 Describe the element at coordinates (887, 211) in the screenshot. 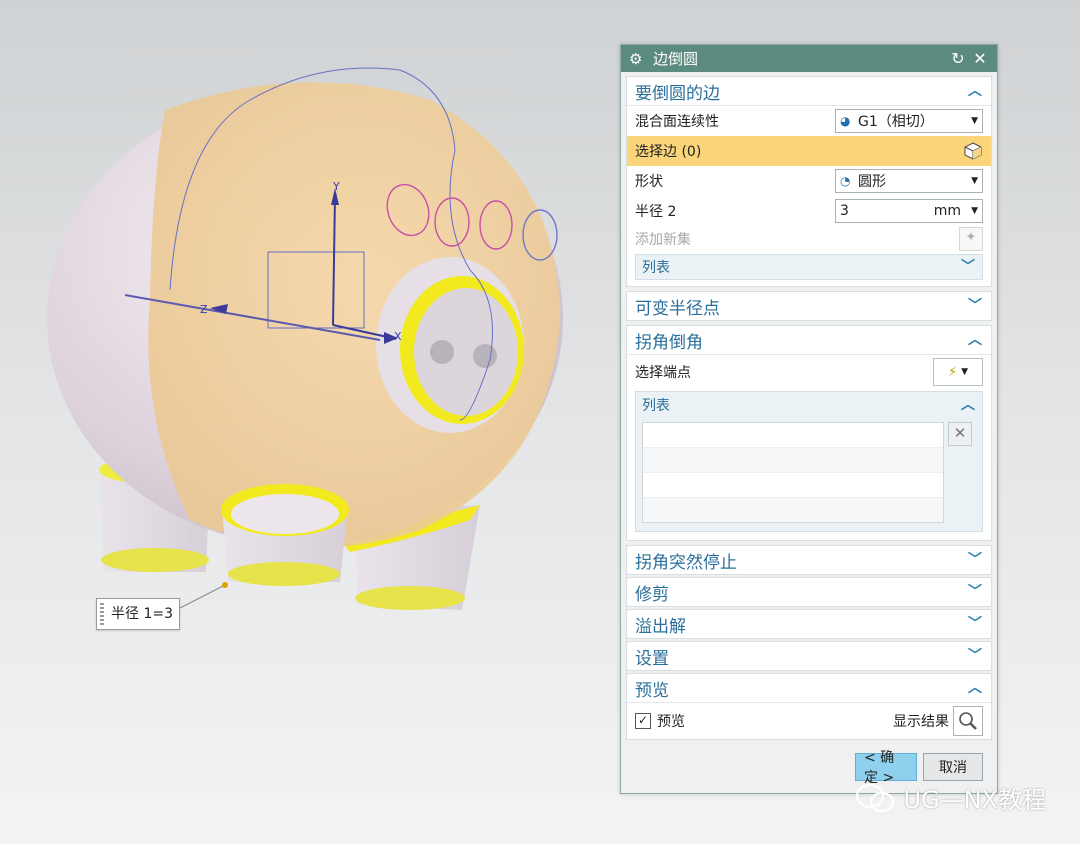

I see `radius-value: 3` at that location.